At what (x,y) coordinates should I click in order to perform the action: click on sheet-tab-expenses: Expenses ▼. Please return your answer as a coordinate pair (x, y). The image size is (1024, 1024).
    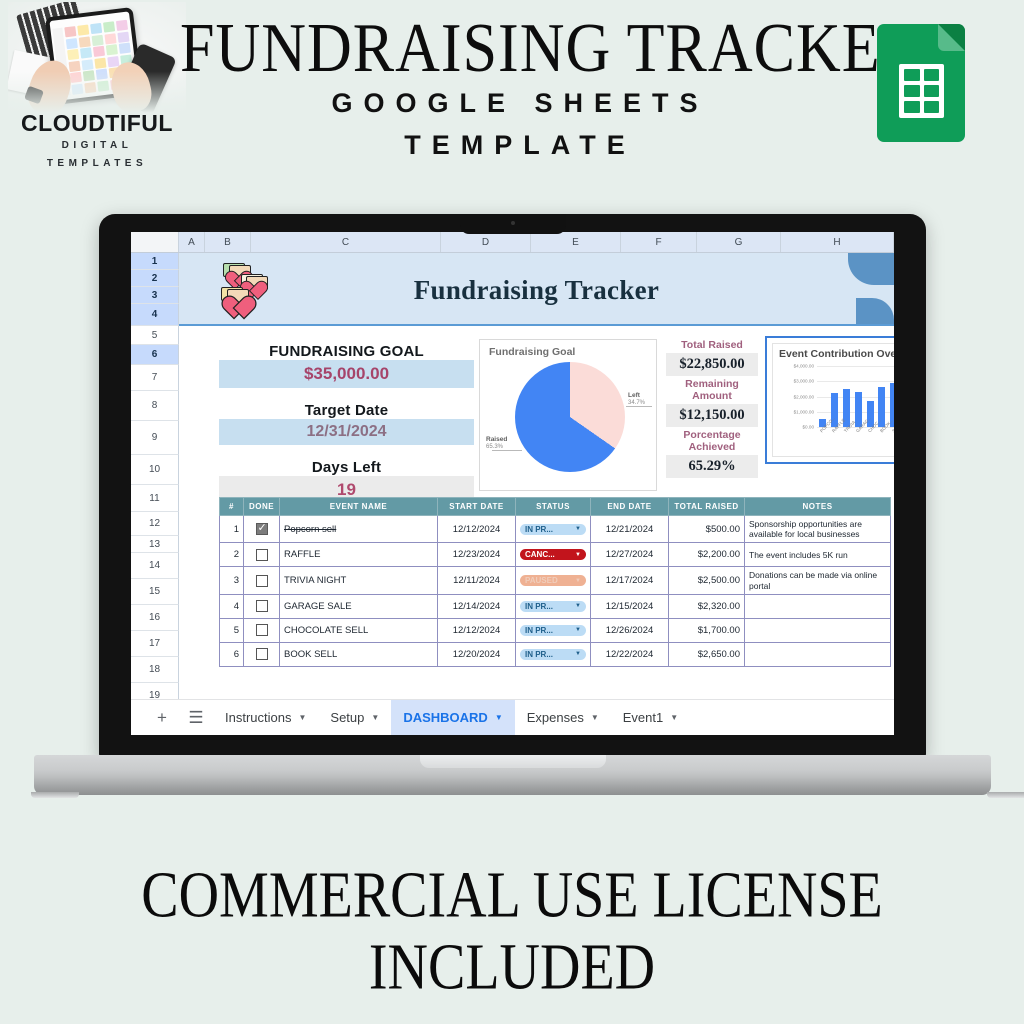
    Looking at the image, I should click on (563, 718).